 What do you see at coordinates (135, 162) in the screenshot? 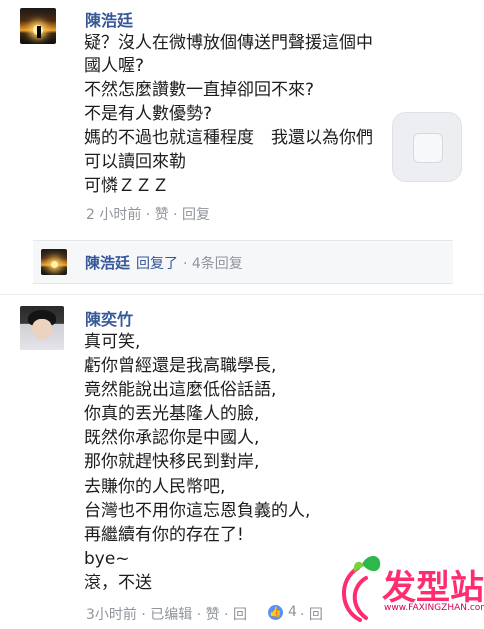
I see `comment-line: 可以讀回來勒` at bounding box center [135, 162].